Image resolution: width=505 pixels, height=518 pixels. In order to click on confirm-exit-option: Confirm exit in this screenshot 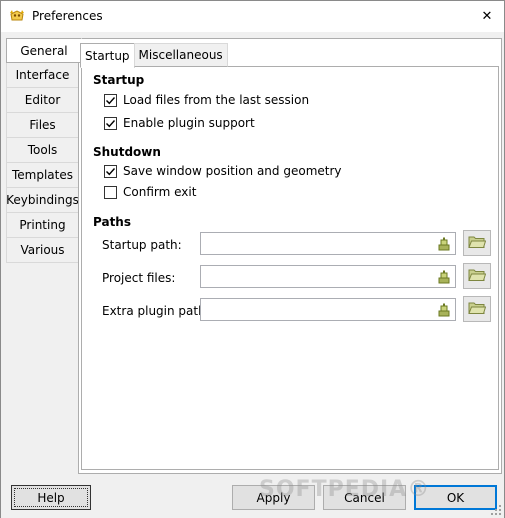, I will do `click(150, 192)`.